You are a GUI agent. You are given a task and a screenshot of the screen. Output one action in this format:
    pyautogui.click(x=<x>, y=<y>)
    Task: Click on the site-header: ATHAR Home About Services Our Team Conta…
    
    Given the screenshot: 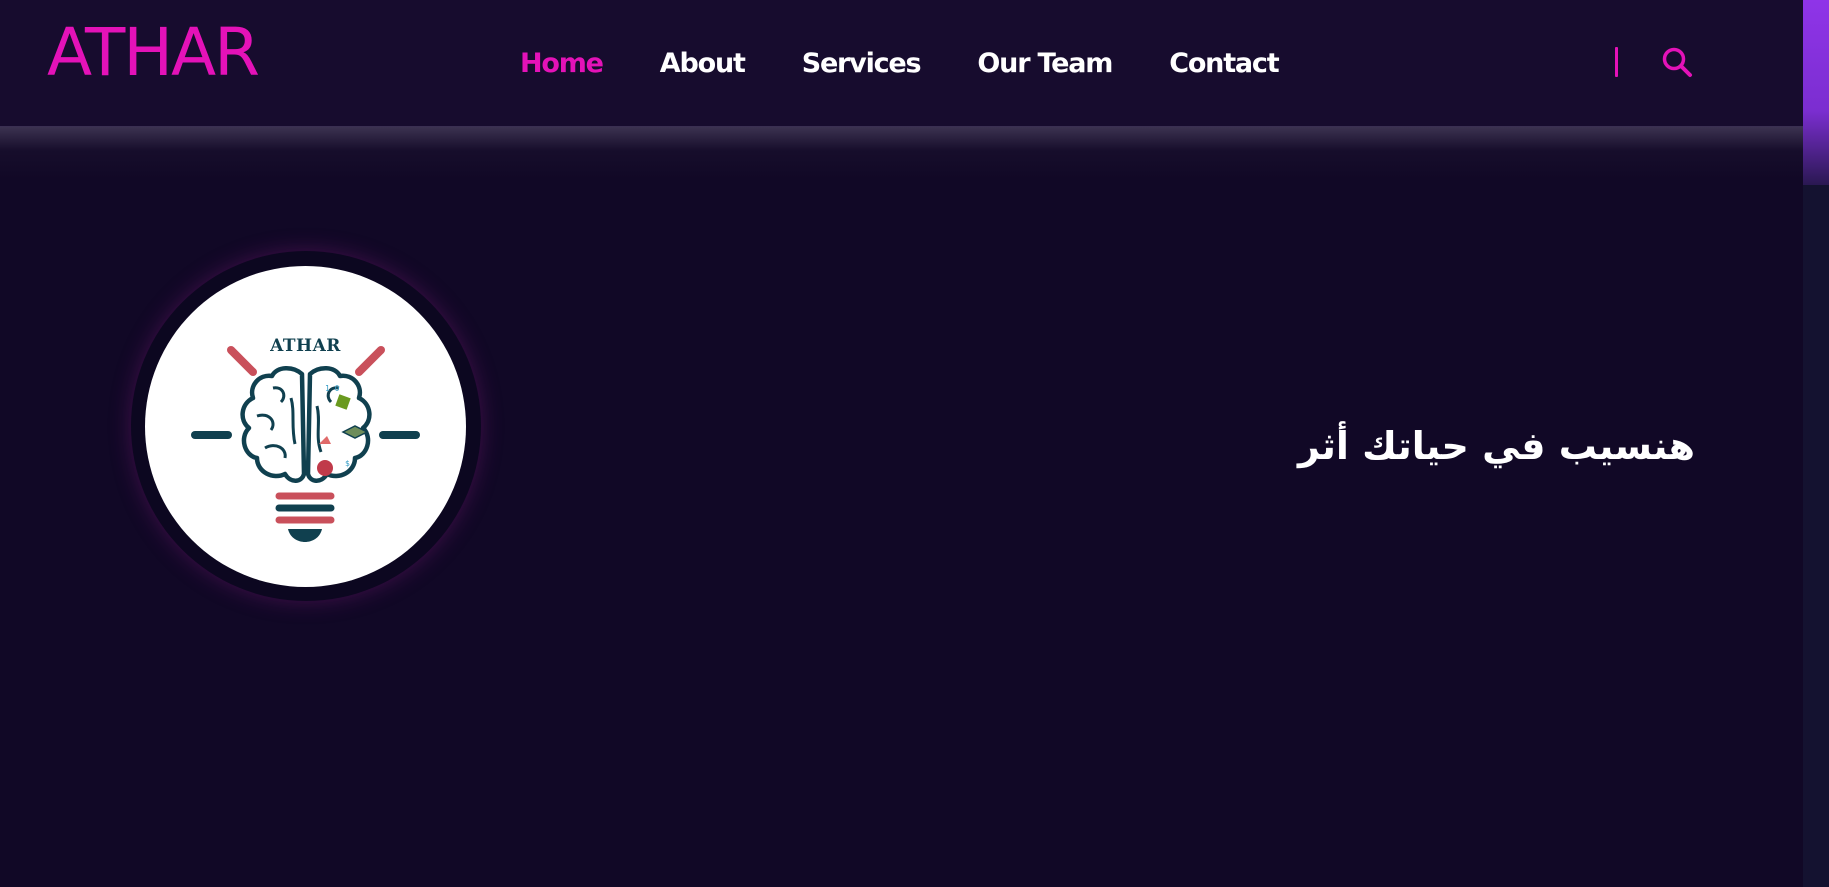 What is the action you would take?
    pyautogui.click(x=901, y=63)
    